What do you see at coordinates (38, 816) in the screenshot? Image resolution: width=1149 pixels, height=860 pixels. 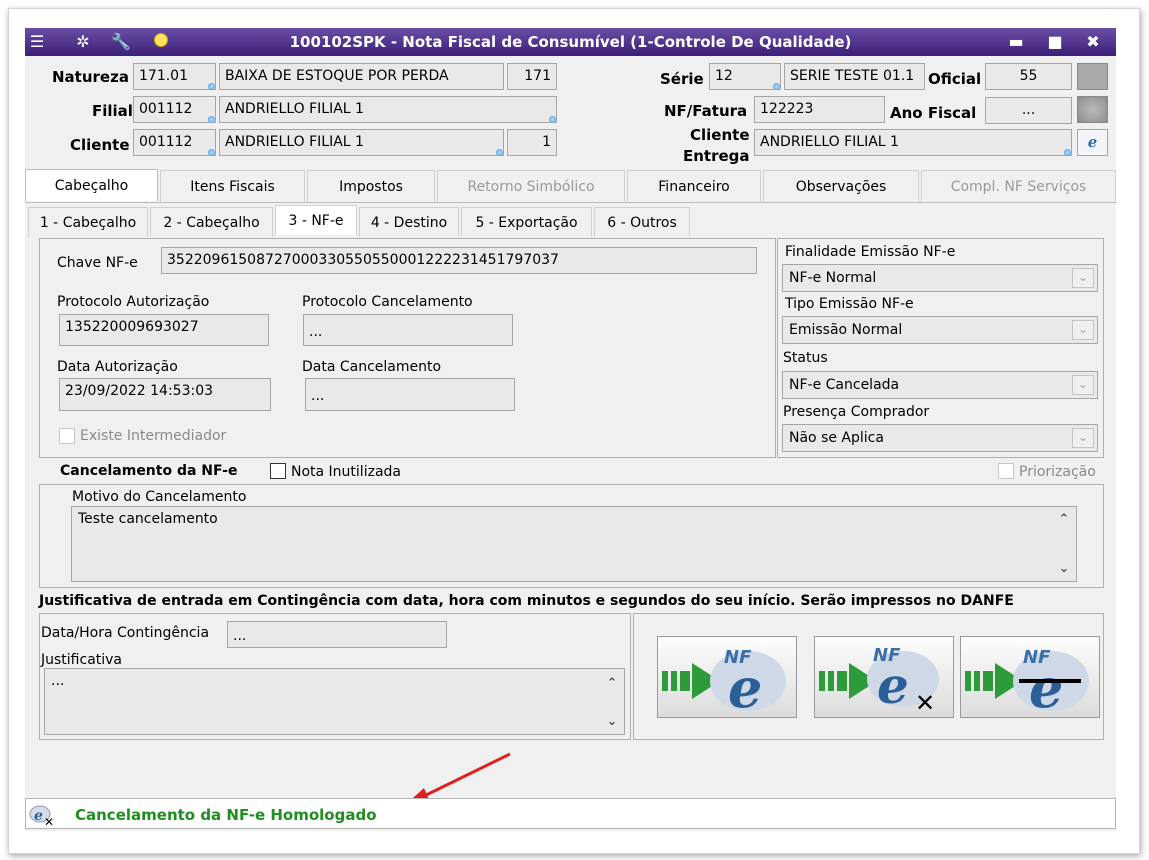 I see `nfe-logo-letter: e` at bounding box center [38, 816].